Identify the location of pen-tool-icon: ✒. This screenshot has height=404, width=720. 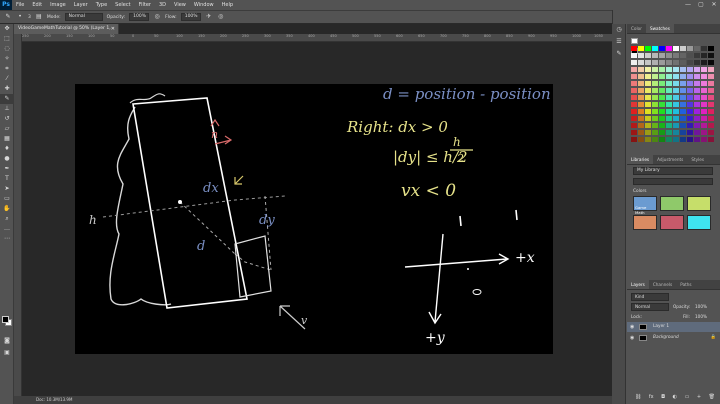
(7, 169).